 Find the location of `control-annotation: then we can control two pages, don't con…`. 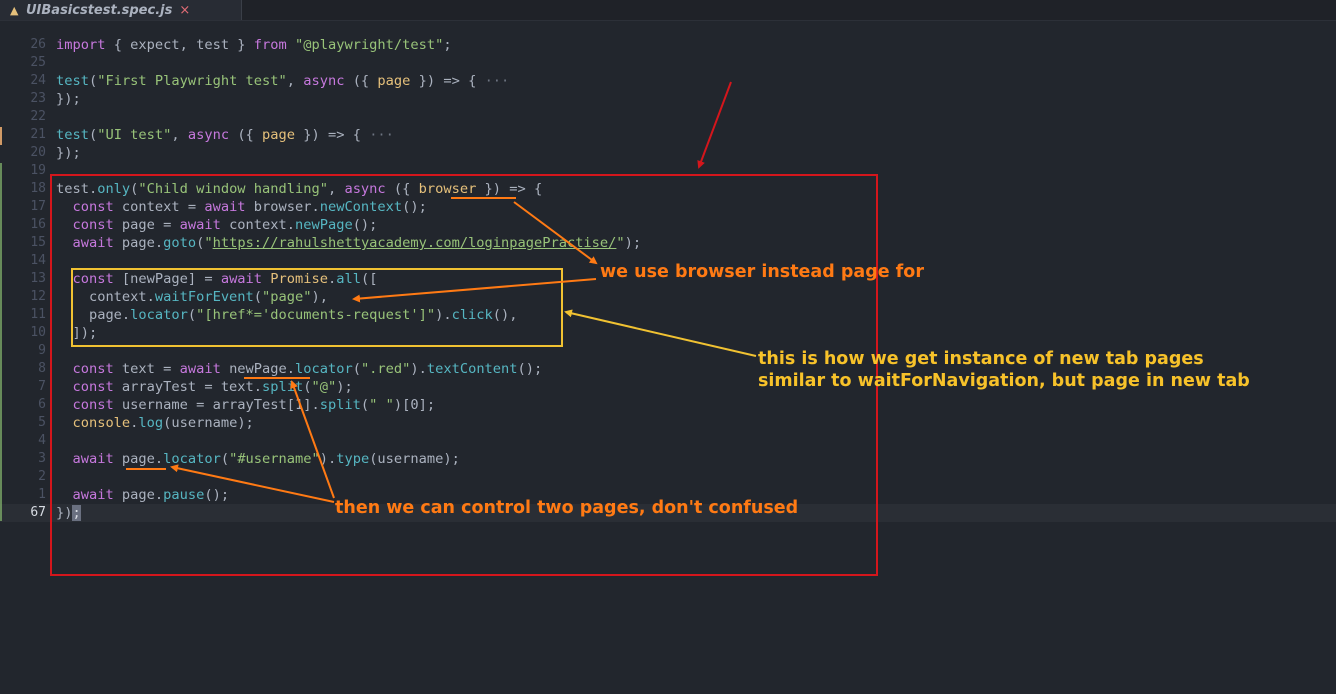

control-annotation: then we can control two pages, don't con… is located at coordinates (567, 508).